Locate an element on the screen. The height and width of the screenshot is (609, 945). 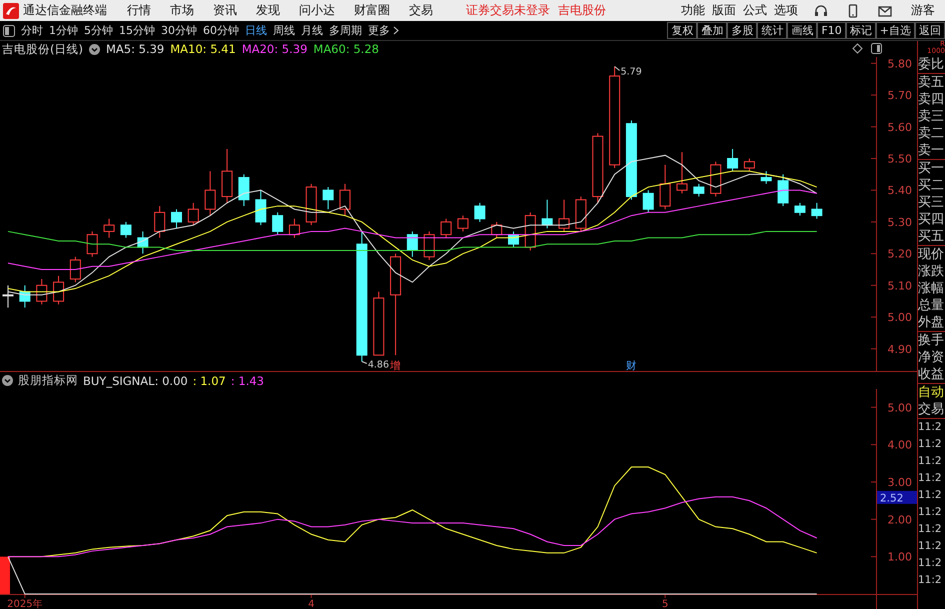
diamond-icon is located at coordinates (857, 48).